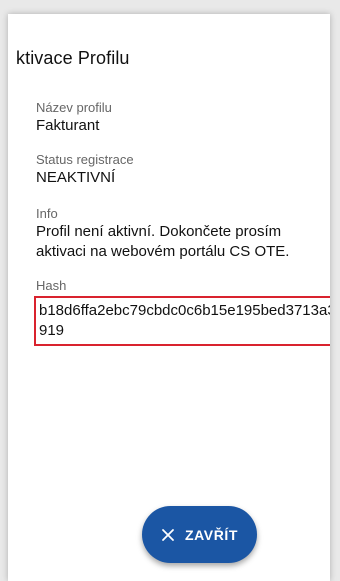 This screenshot has height=581, width=340. What do you see at coordinates (181, 169) in the screenshot?
I see `field-registration-status: Status registrace NEAKTIVNÍ` at bounding box center [181, 169].